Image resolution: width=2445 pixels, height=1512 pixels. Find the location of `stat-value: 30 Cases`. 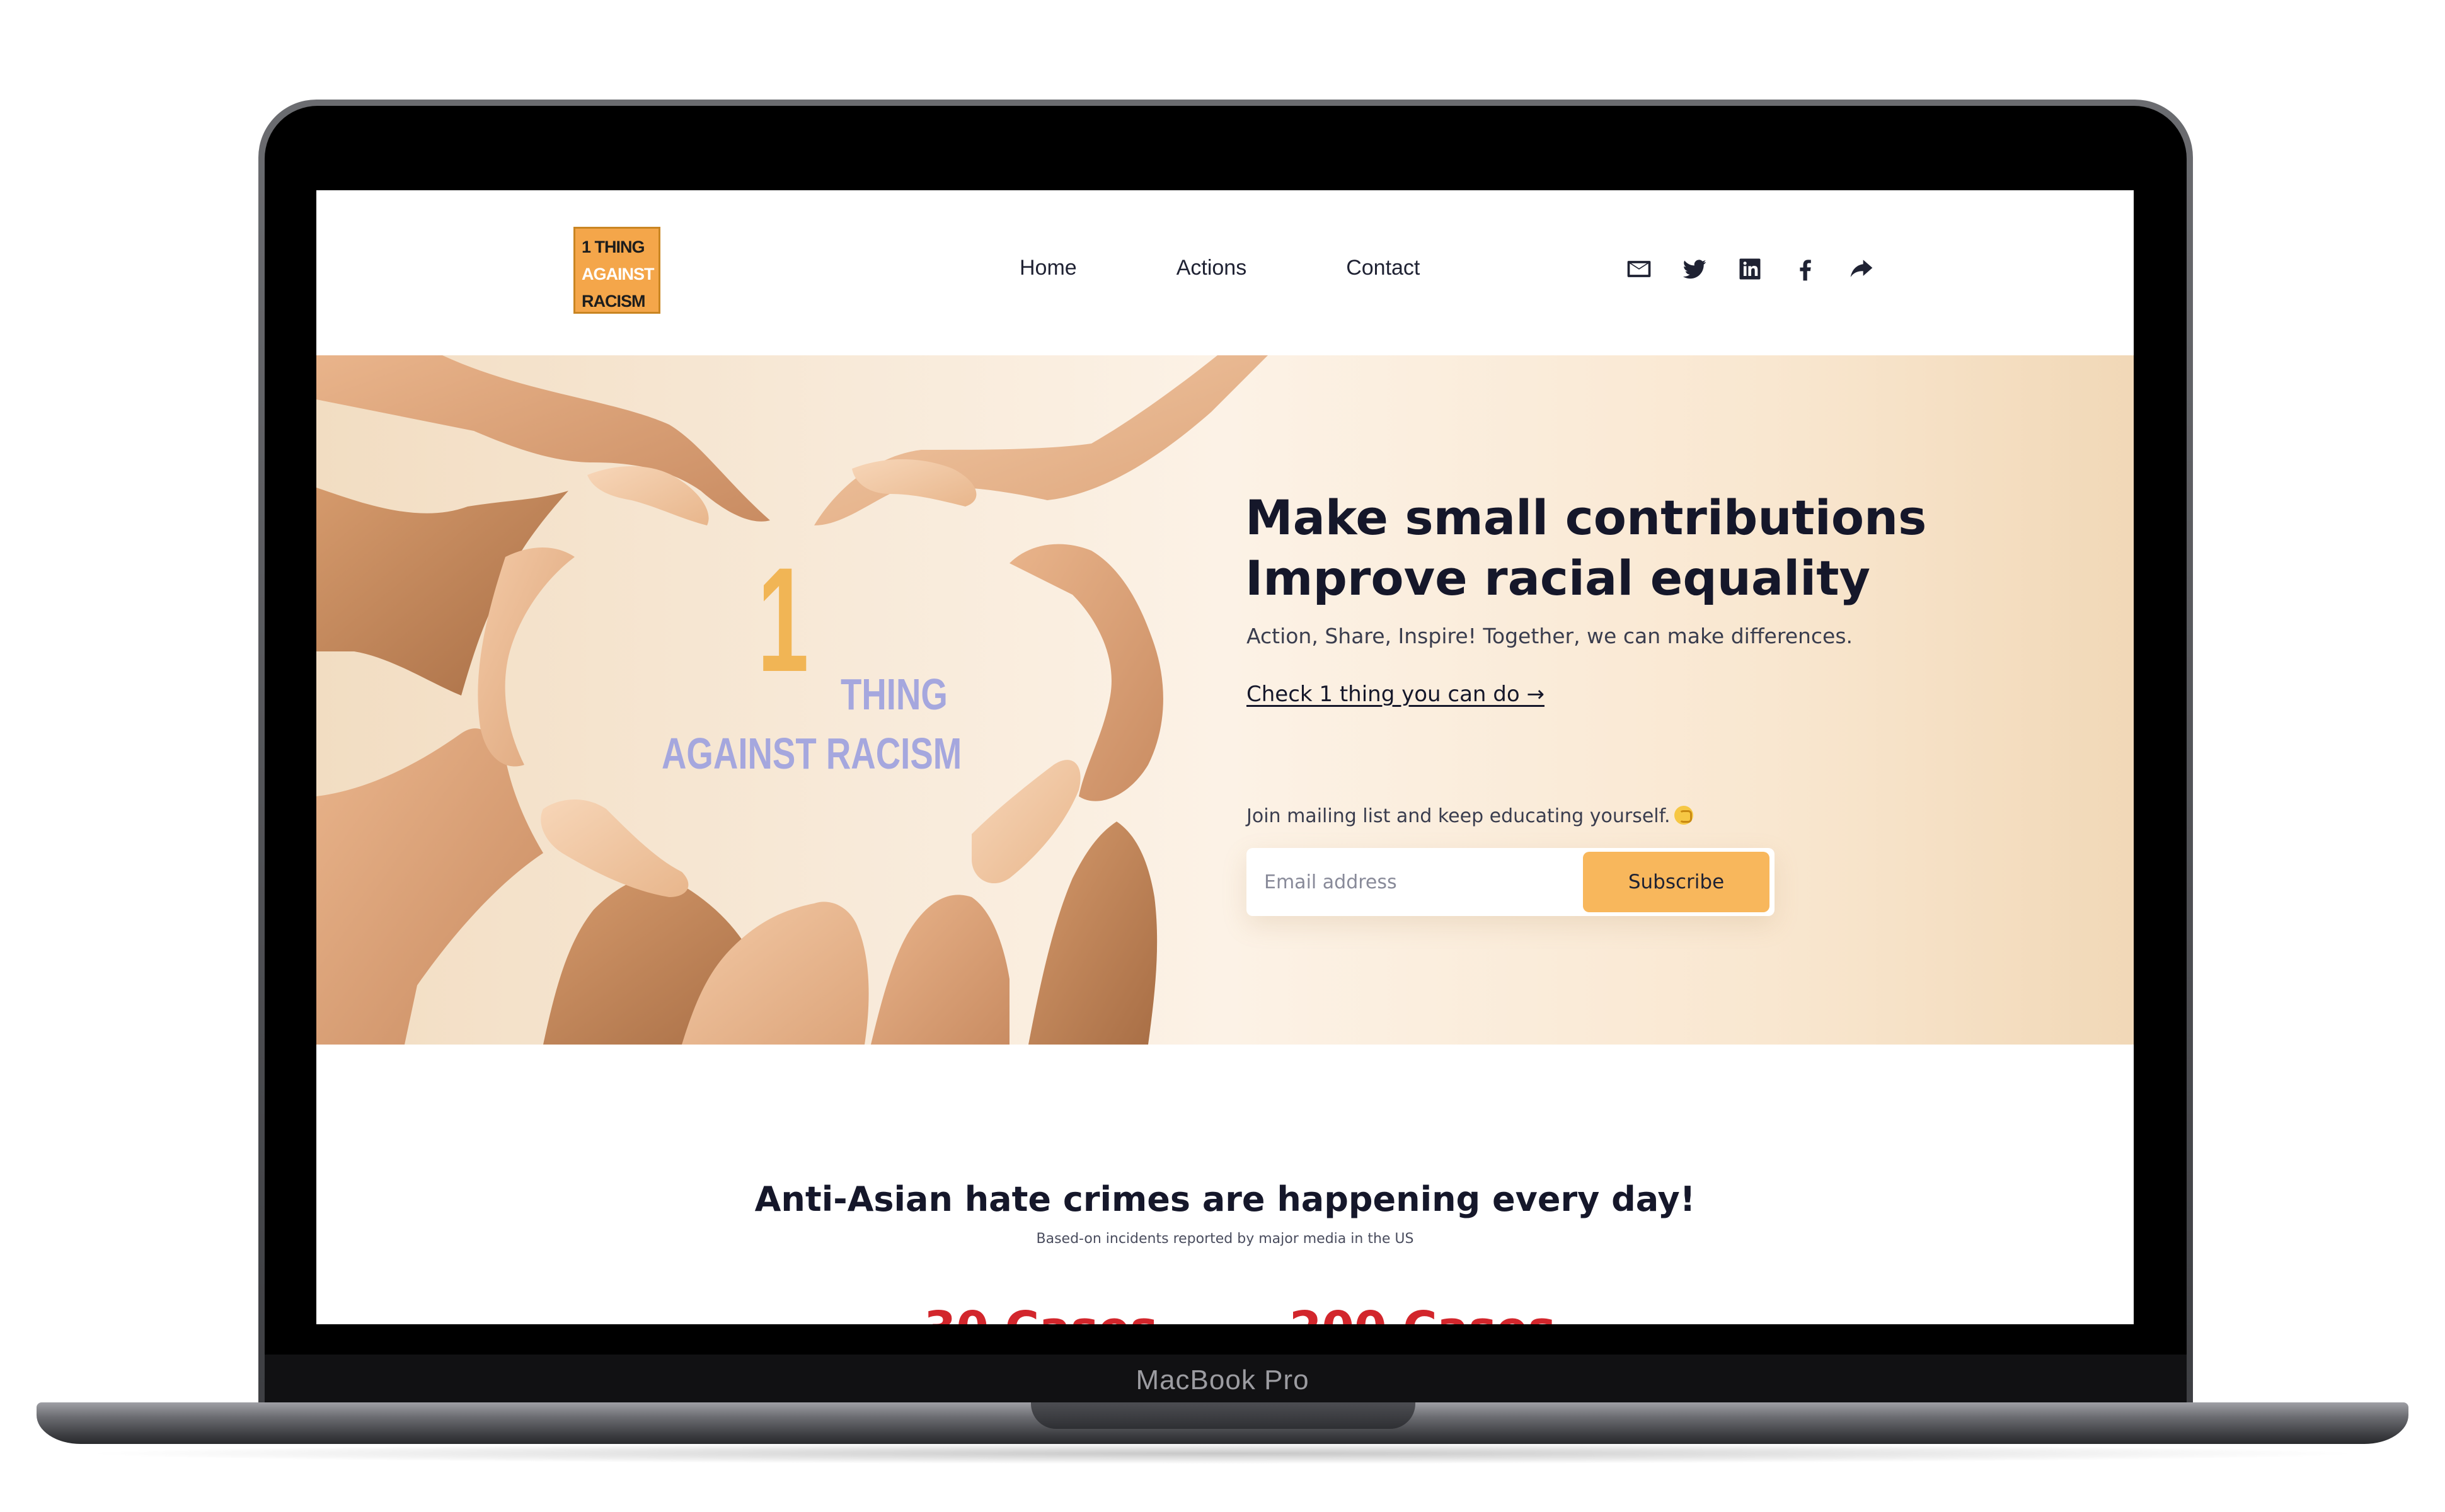

stat-value: 30 Cases is located at coordinates (1041, 1313).